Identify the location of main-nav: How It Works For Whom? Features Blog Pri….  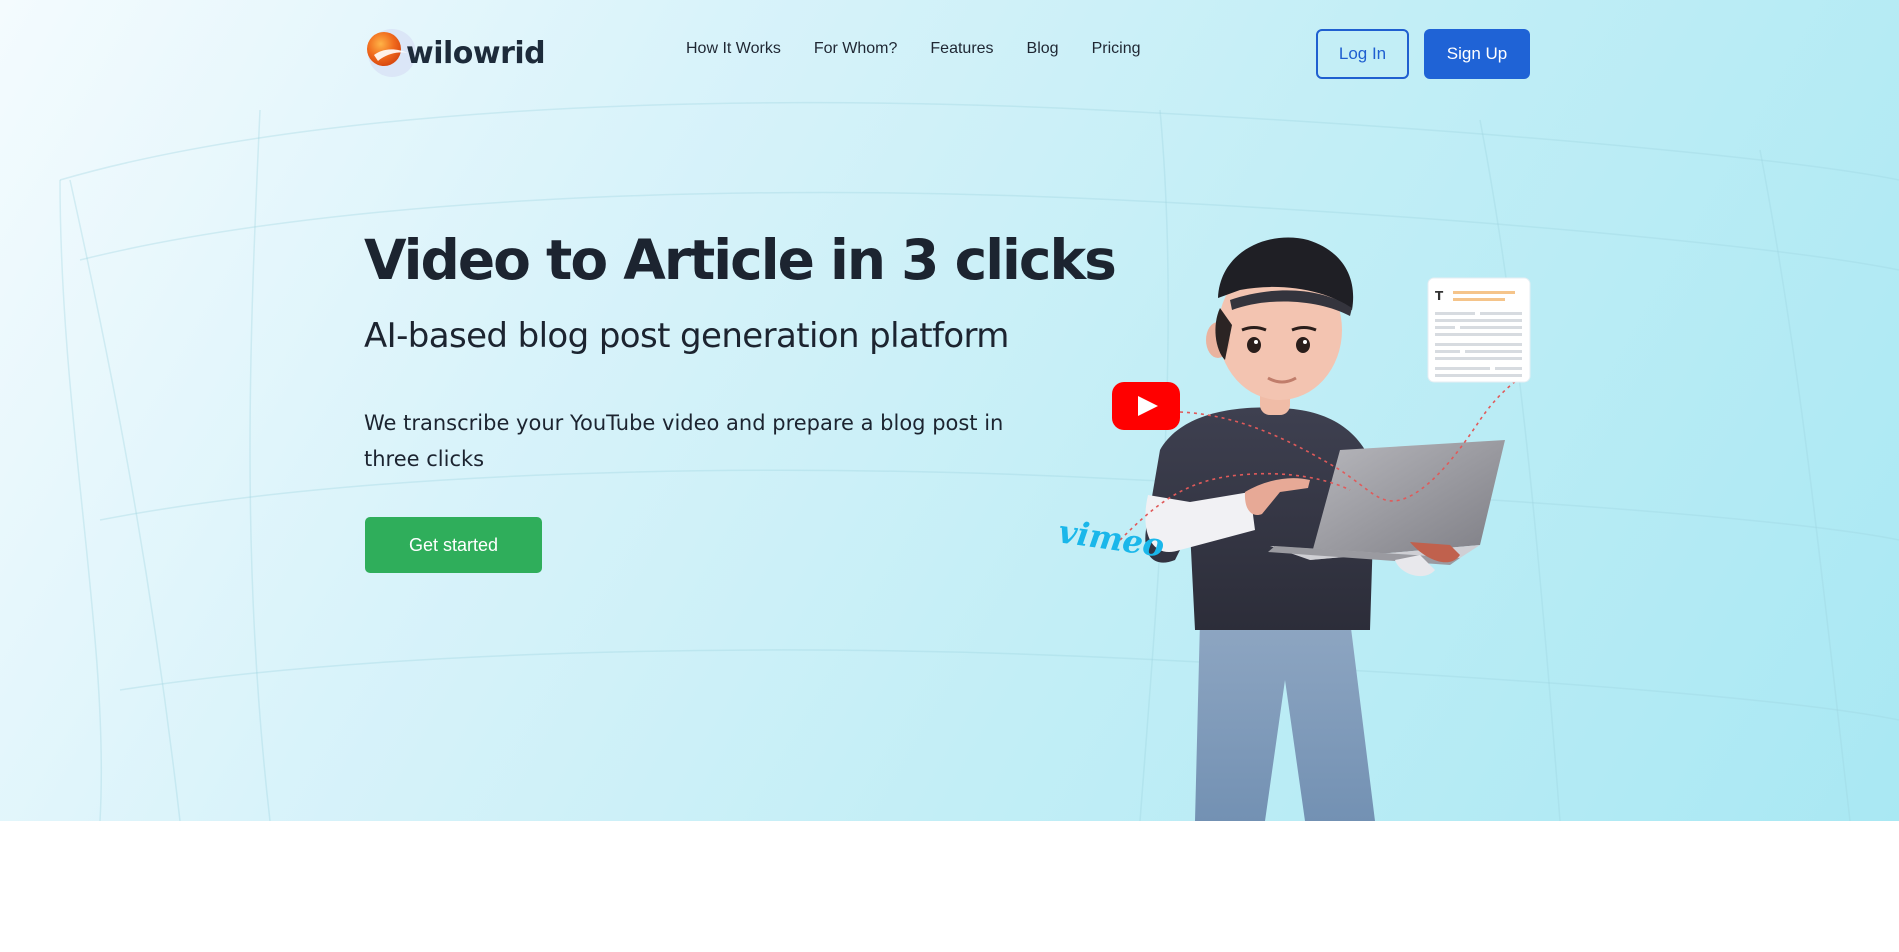
(929, 49).